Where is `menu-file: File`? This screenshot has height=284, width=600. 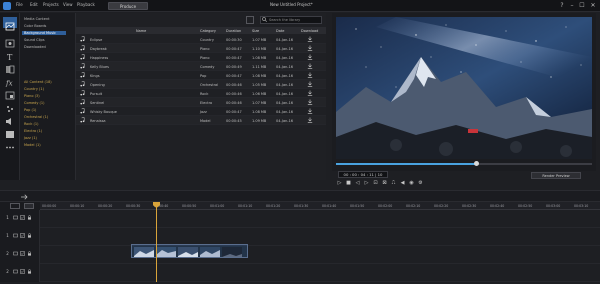 menu-file: File is located at coordinates (19, 4).